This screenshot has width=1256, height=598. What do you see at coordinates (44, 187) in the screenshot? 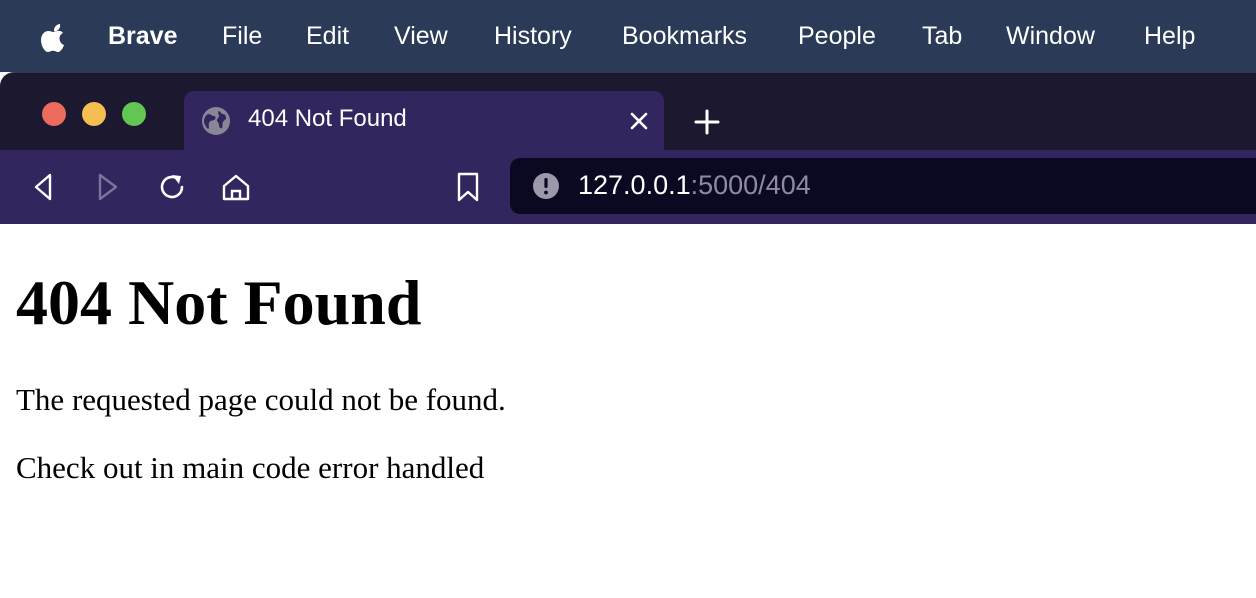
I see `back-arrow-icon` at bounding box center [44, 187].